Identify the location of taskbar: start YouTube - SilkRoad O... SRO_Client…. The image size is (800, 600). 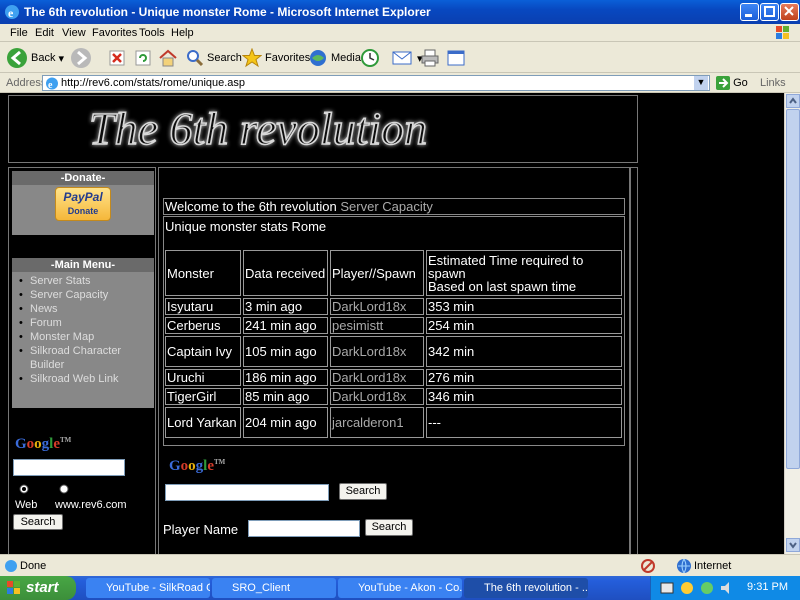
(400, 588).